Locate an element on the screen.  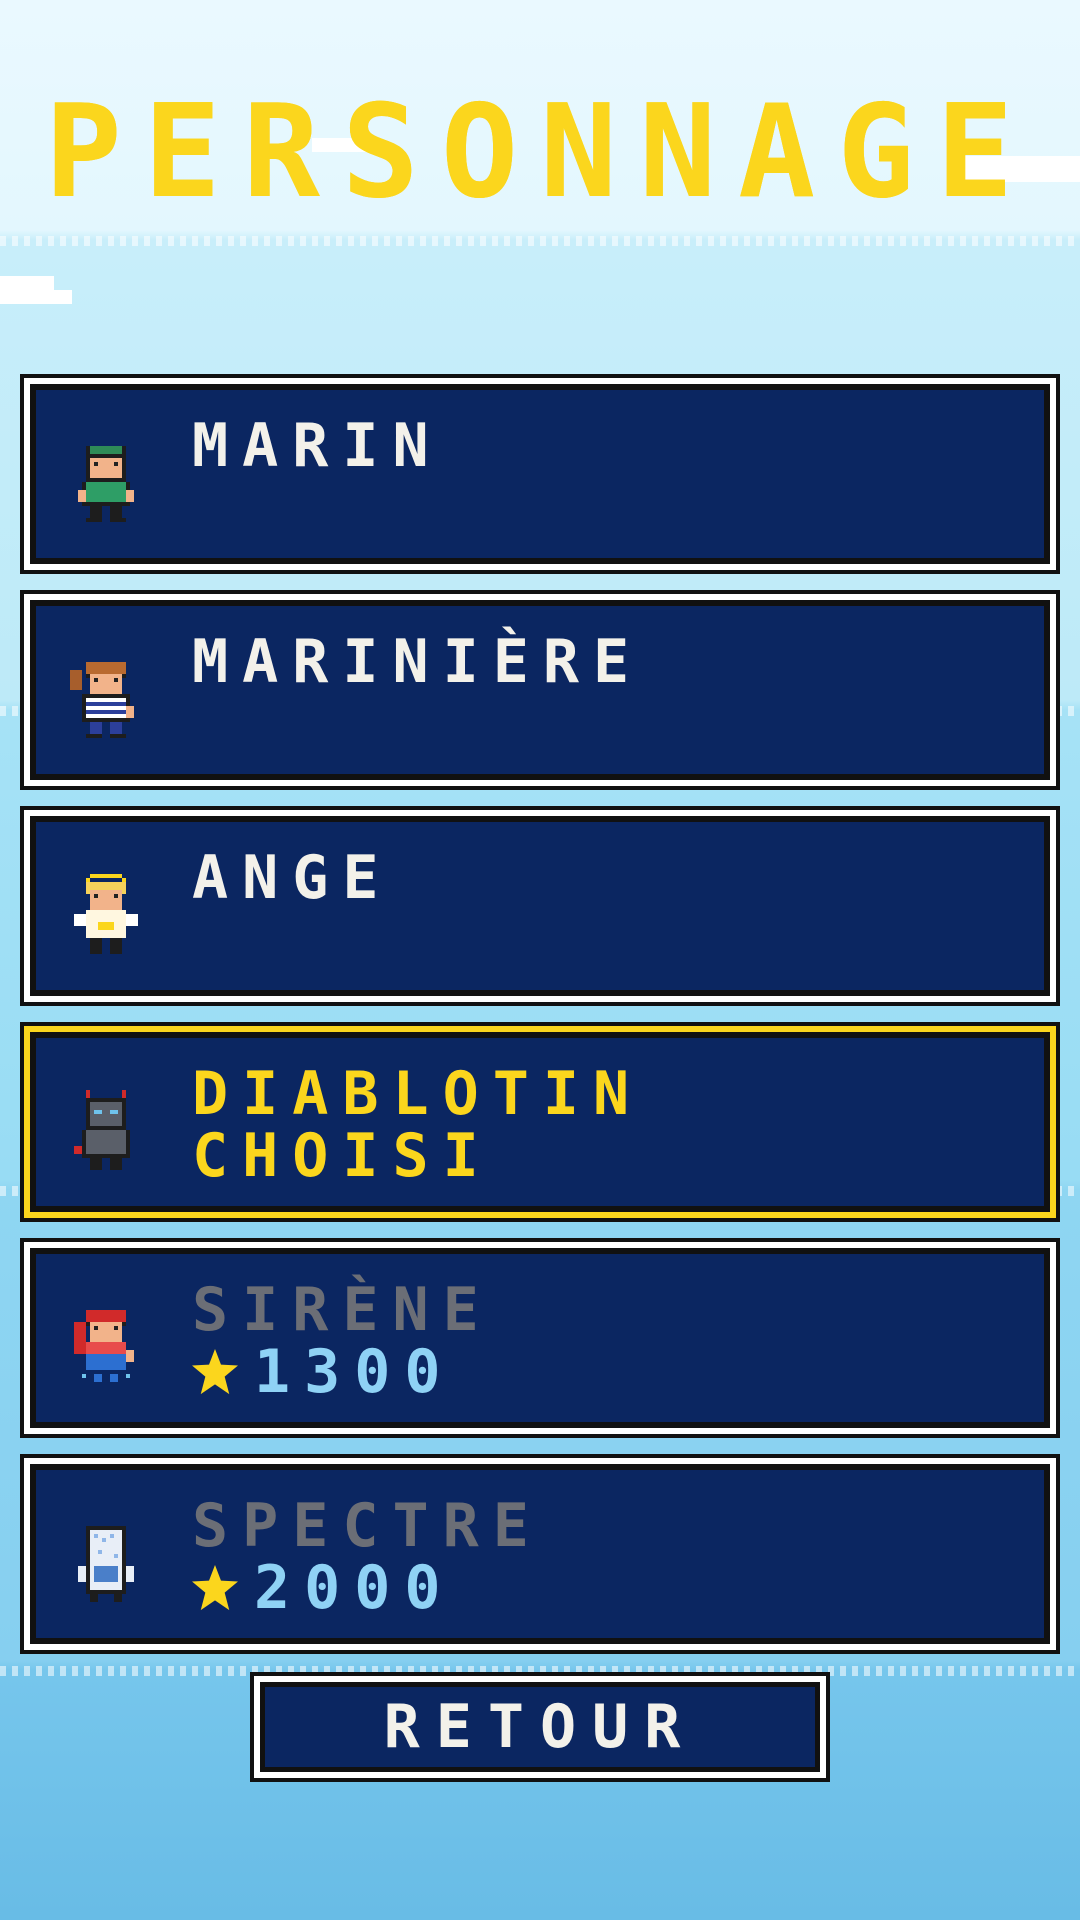
sailor-girl-sprite-icon is located at coordinates (102, 700).